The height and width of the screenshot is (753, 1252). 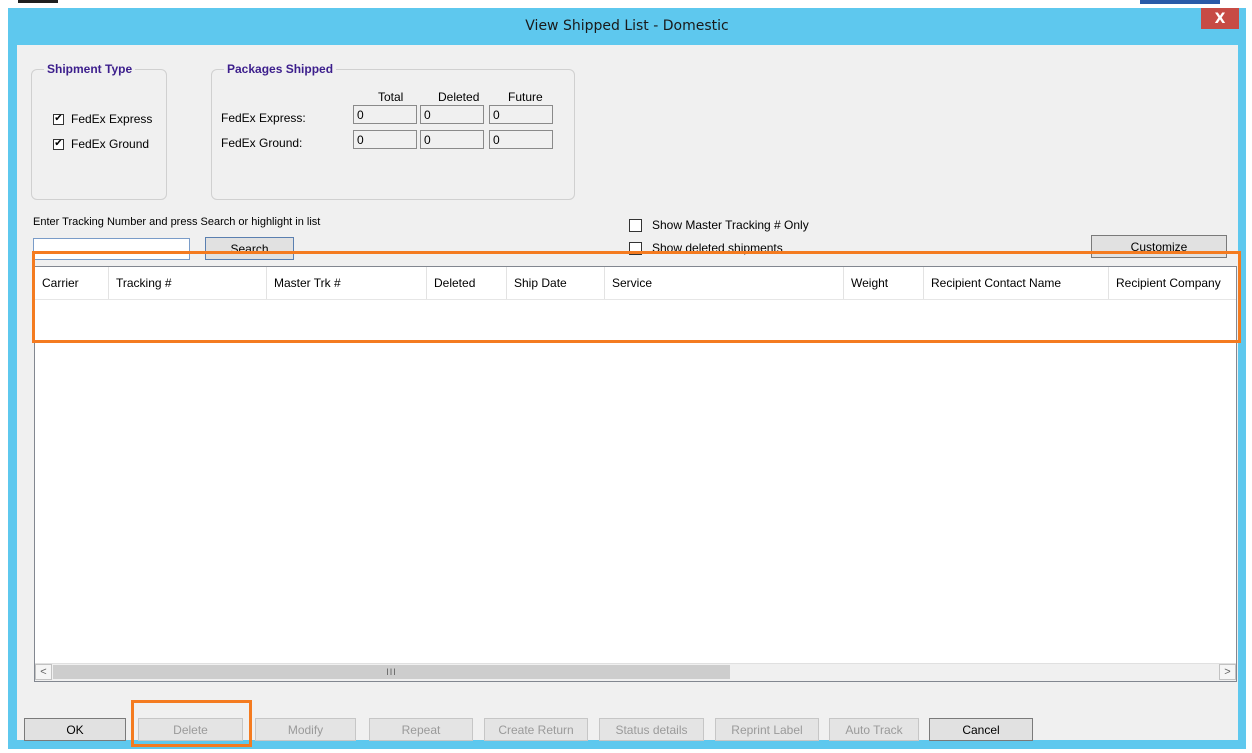 What do you see at coordinates (110, 144) in the screenshot?
I see `fedex-ground-label: FedEx Ground` at bounding box center [110, 144].